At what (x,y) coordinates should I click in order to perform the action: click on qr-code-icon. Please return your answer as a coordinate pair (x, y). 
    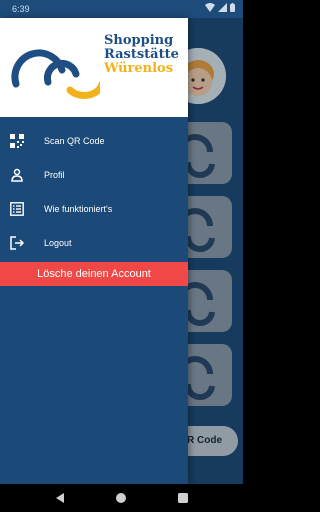
    Looking at the image, I should click on (17, 141).